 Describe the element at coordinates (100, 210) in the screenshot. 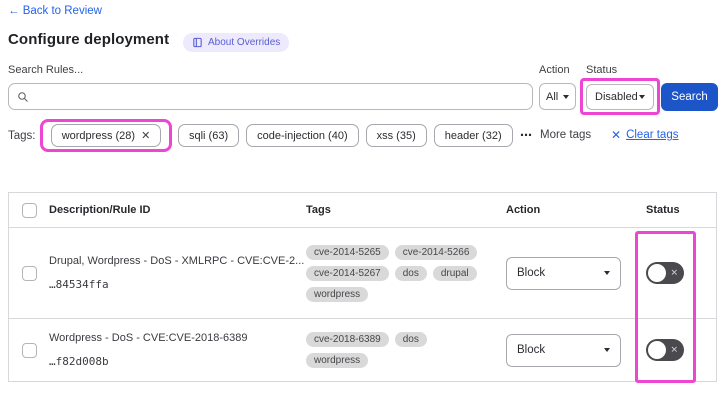

I see `col-description: Description/Rule ID` at that location.